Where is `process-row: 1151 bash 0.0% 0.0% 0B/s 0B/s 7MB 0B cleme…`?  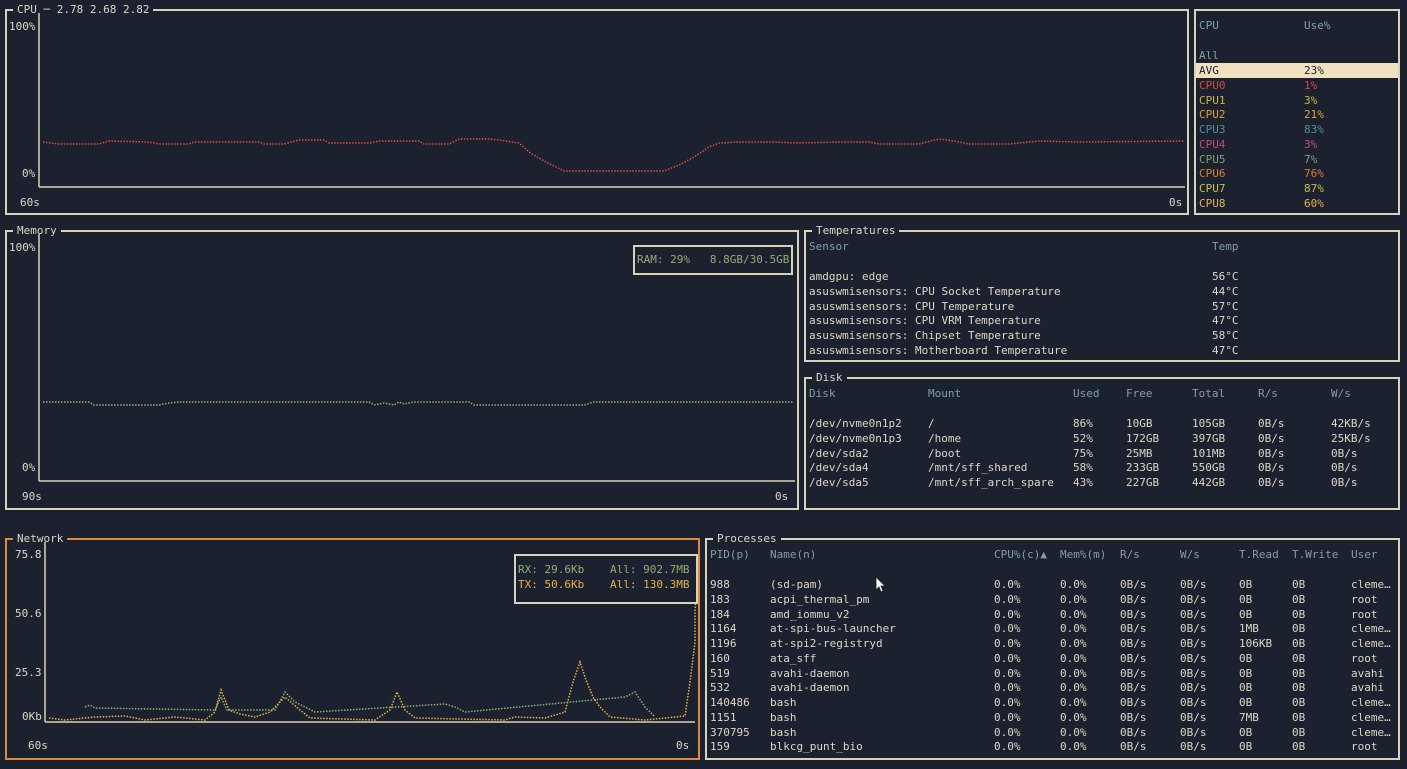 process-row: 1151 bash 0.0% 0.0% 0B/s 0B/s 7MB 0B cleme… is located at coordinates (1052, 717).